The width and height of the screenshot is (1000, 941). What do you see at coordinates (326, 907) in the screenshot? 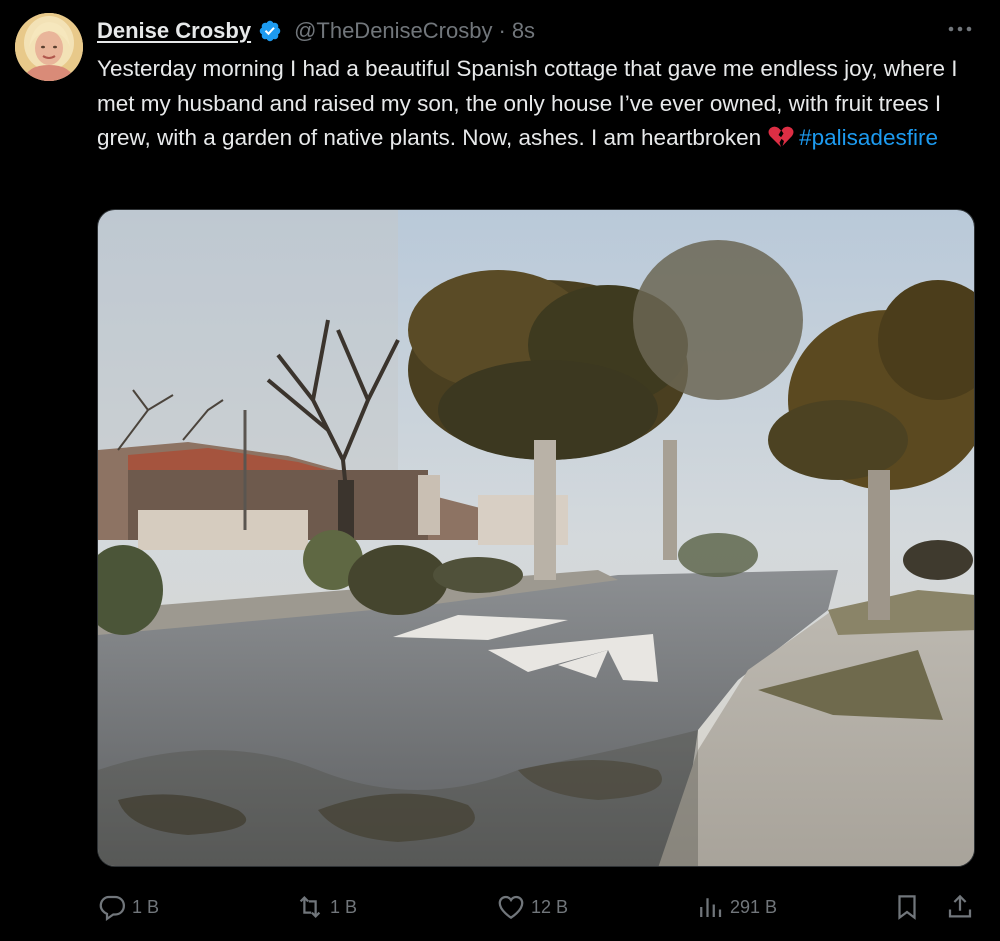
I see `retweet-button: 1 B` at bounding box center [326, 907].